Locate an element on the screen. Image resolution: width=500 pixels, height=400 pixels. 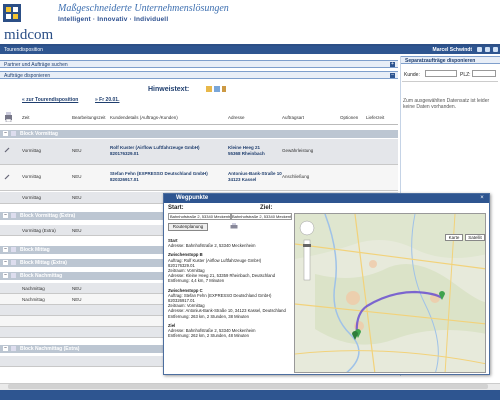
section-partner-label: Partner und Aufträge suchen is located at coordinates (36, 65).